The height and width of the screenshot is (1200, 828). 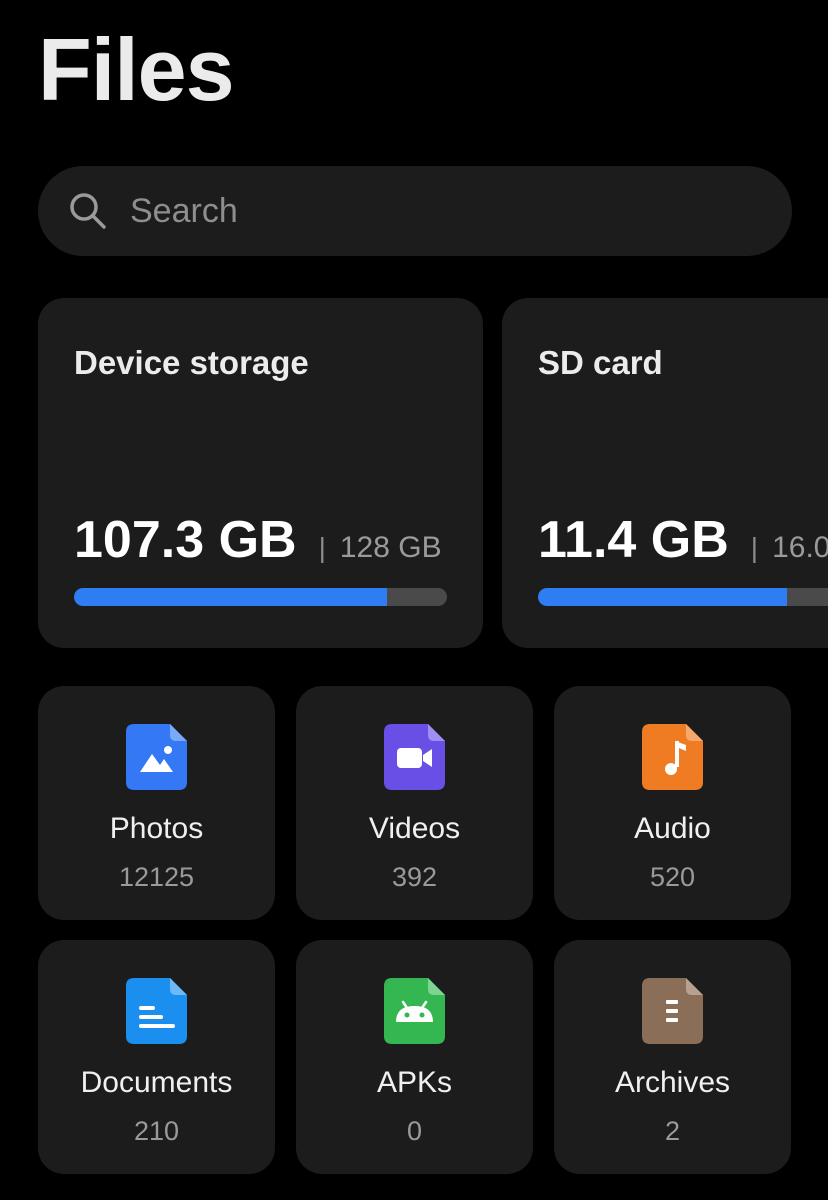 What do you see at coordinates (414, 828) in the screenshot?
I see `category-label: Videos` at bounding box center [414, 828].